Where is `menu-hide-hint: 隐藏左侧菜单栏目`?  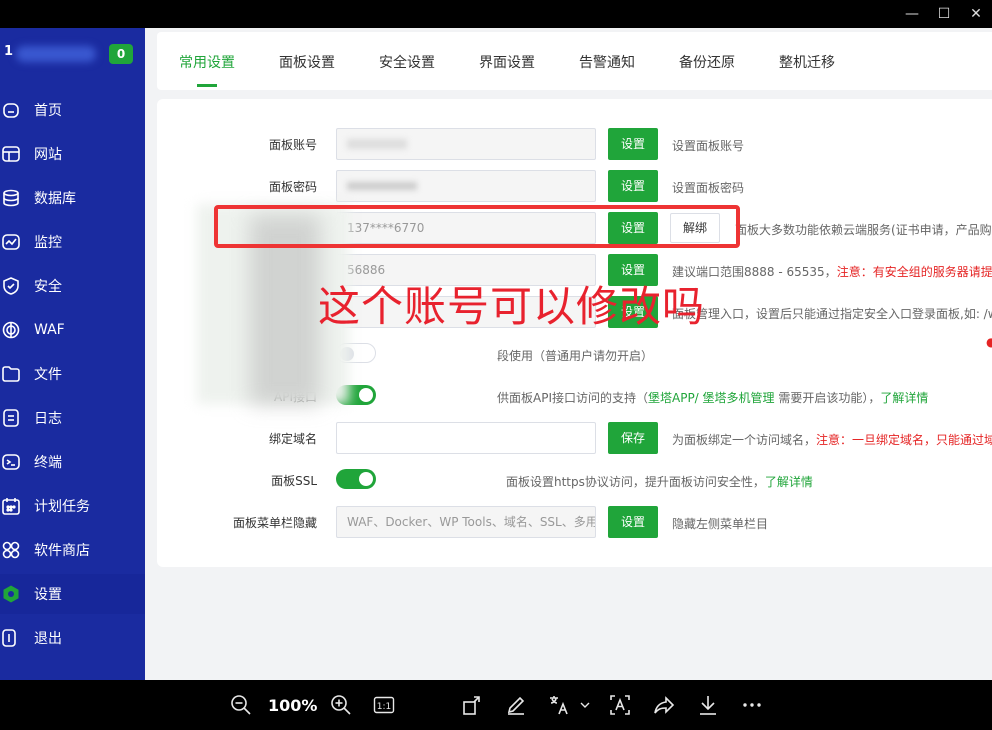 menu-hide-hint: 隐藏左侧菜单栏目 is located at coordinates (720, 524).